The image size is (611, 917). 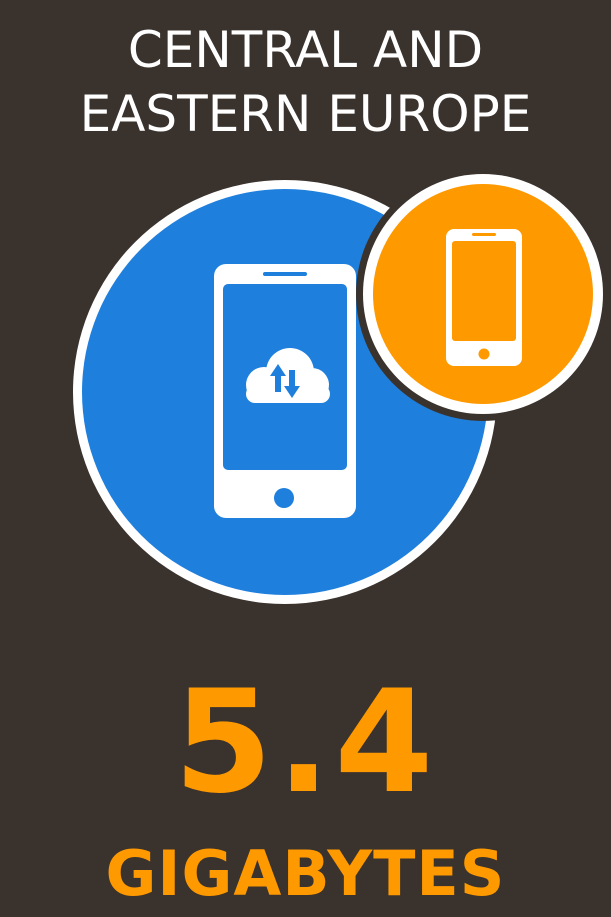 I want to click on data-usage-value: 5.4, so click(x=305, y=742).